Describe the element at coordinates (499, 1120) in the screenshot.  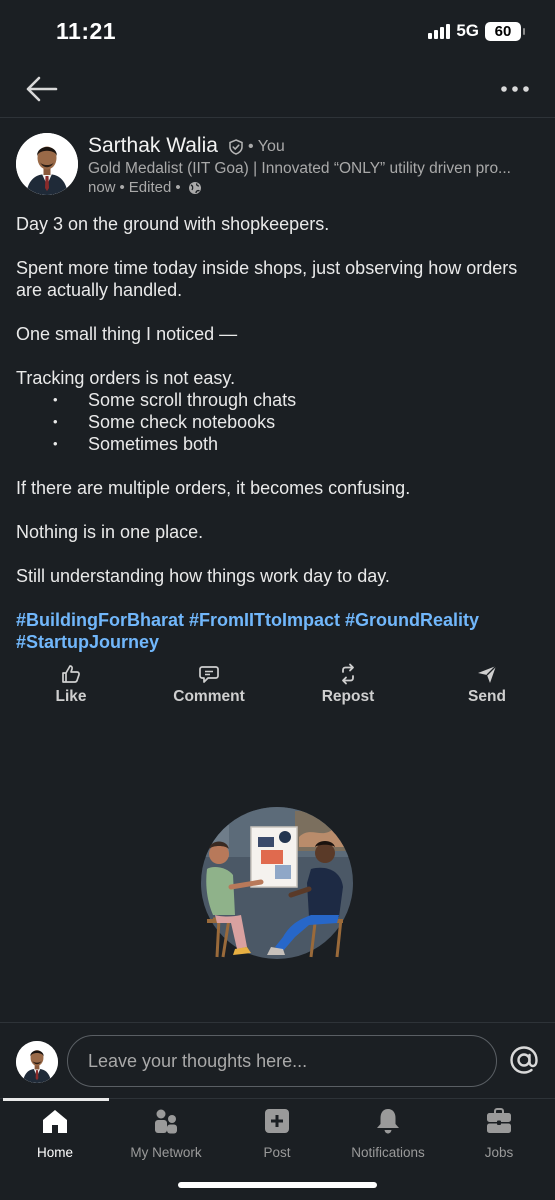
I see `jobs-briefcase-icon` at that location.